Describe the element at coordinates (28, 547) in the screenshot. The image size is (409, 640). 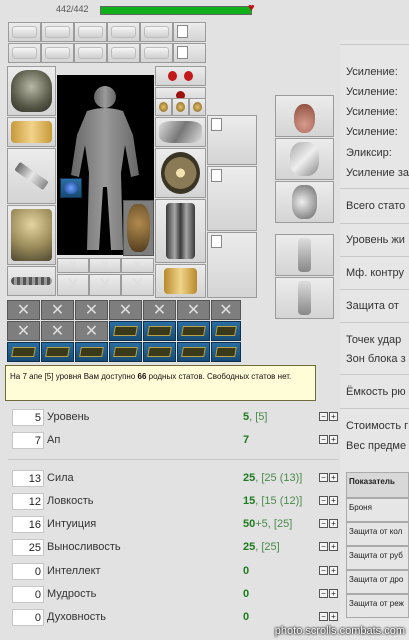
I see `stat-input: 25` at that location.